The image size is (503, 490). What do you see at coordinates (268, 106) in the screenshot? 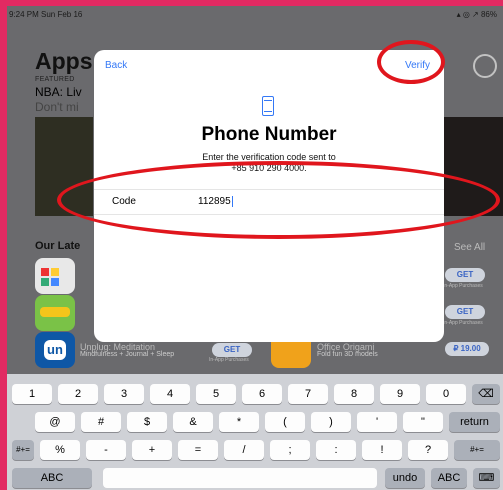
I see `phone-icon` at bounding box center [268, 106].